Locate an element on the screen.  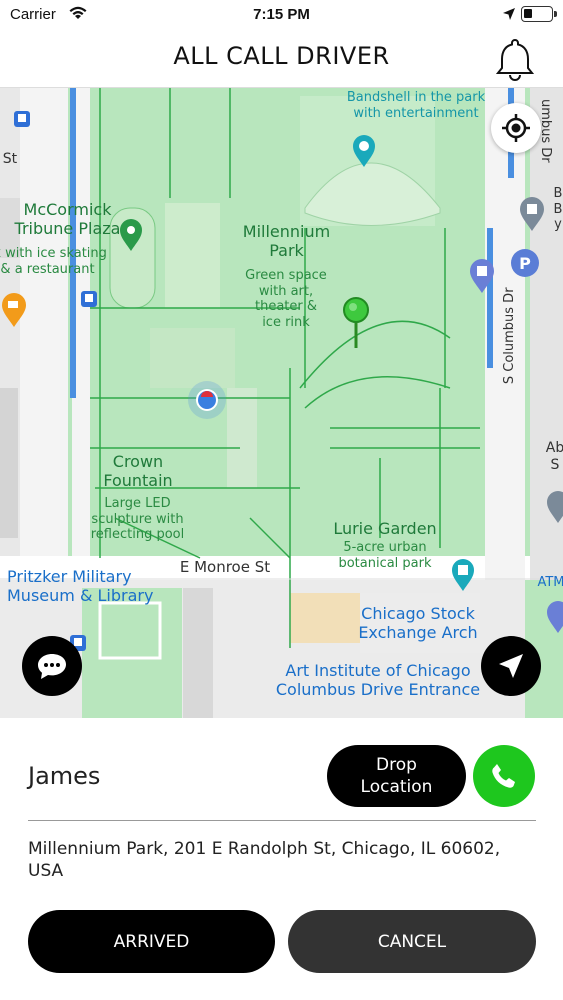
chat-button is located at coordinates (52, 666).